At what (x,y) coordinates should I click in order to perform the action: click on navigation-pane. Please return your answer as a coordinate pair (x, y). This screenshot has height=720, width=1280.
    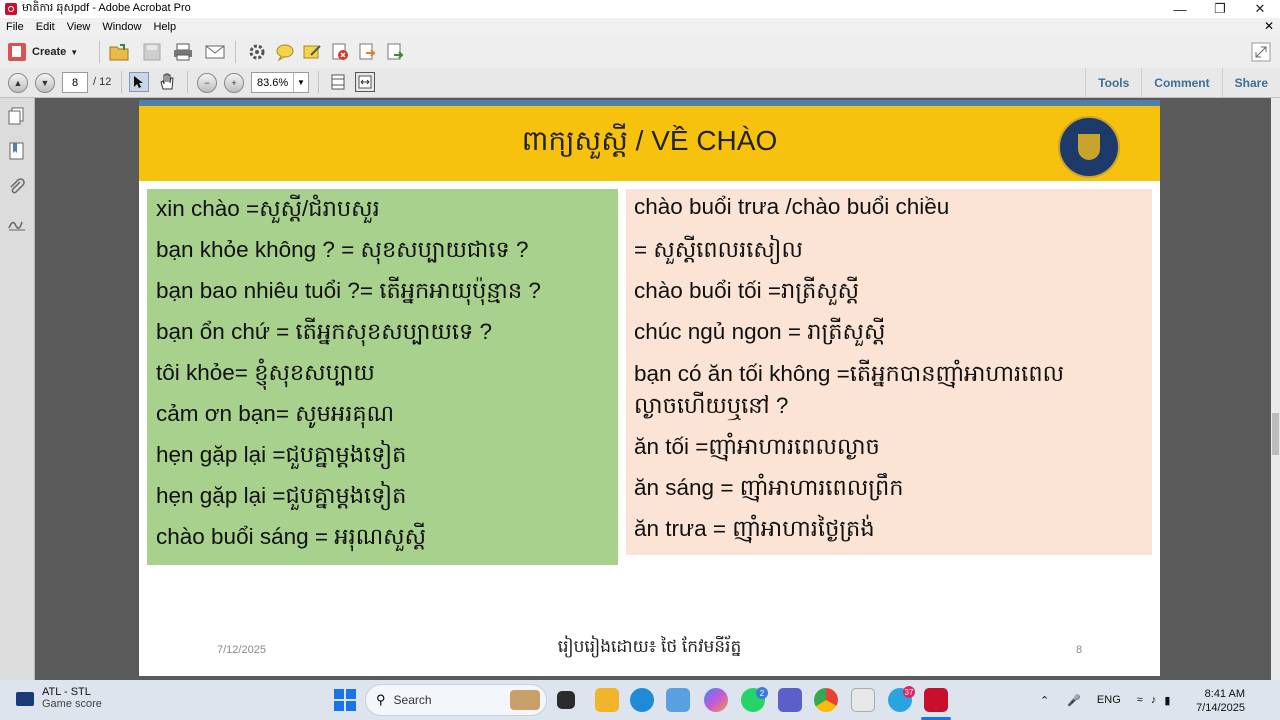
    Looking at the image, I should click on (17, 389).